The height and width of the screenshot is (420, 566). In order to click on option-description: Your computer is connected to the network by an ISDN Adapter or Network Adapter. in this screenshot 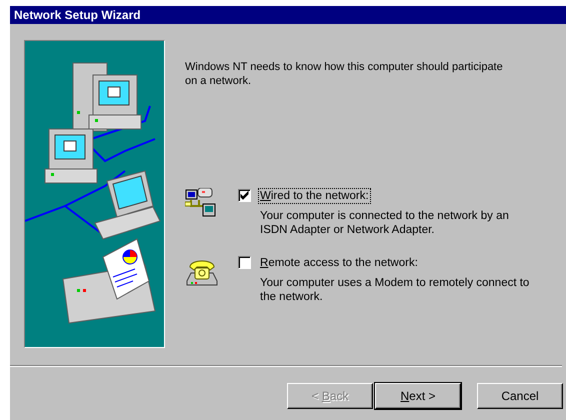, I will do `click(385, 223)`.